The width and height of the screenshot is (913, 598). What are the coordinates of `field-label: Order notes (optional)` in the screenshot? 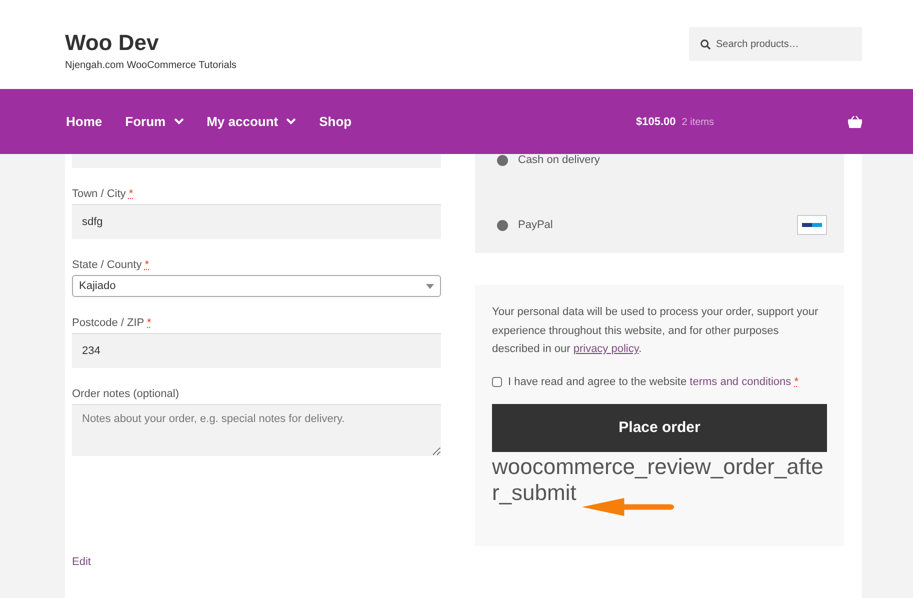 It's located at (126, 394).